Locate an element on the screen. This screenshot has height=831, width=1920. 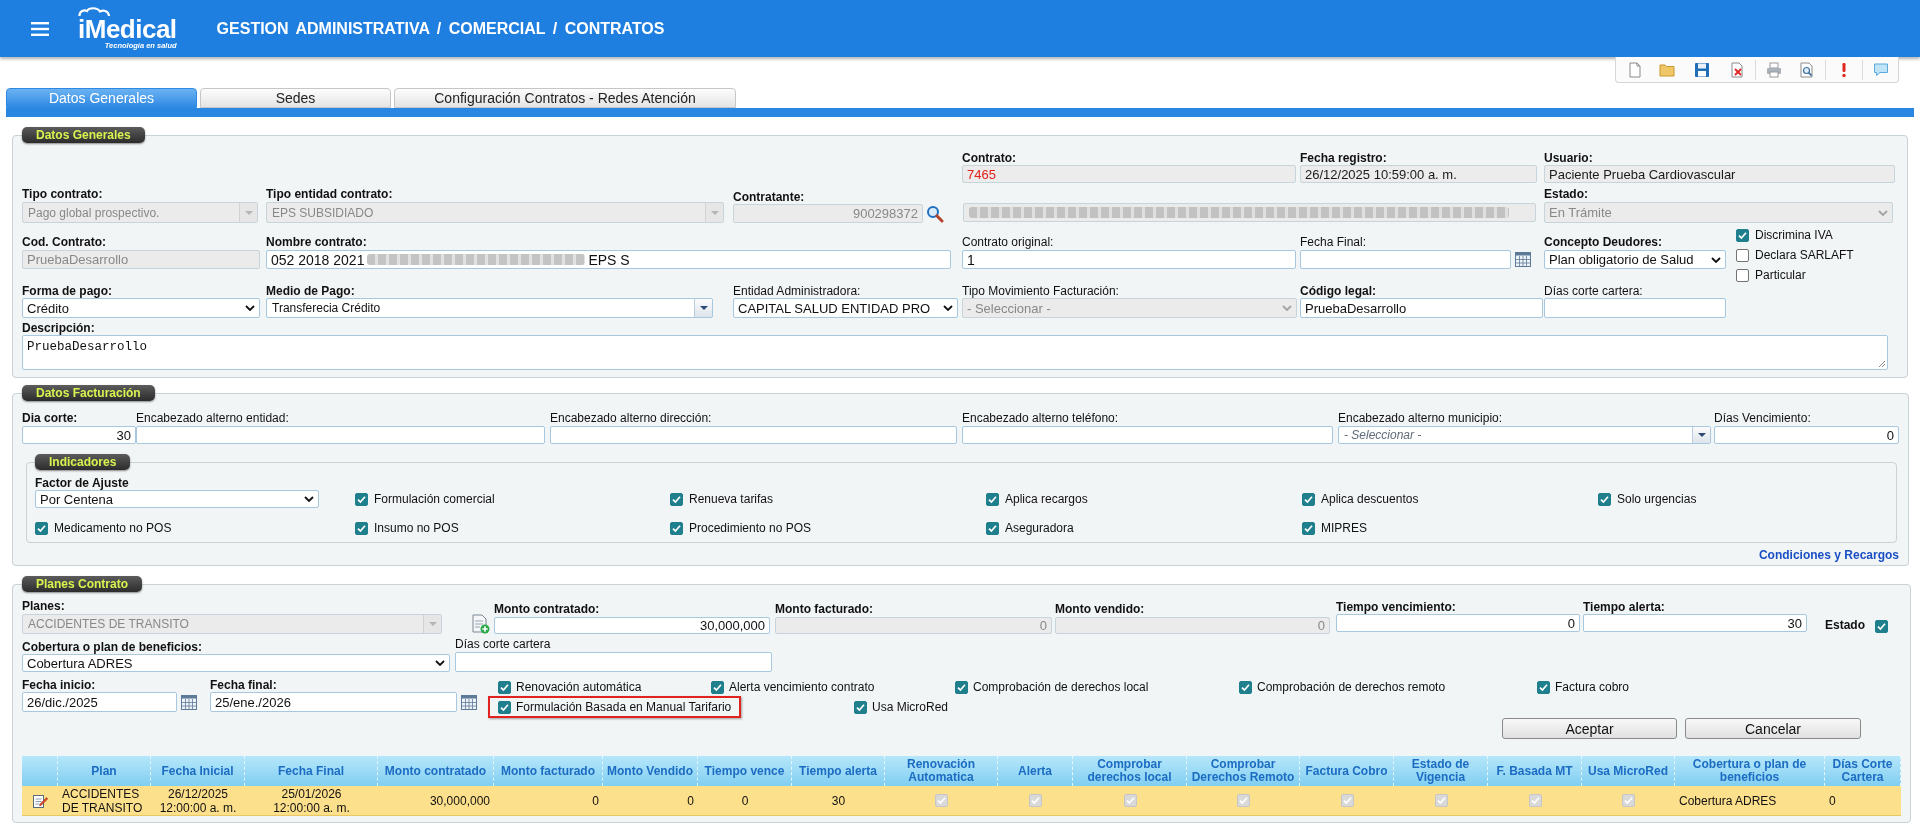
tab: Configuración Contratos - Redes Atención is located at coordinates (565, 98).